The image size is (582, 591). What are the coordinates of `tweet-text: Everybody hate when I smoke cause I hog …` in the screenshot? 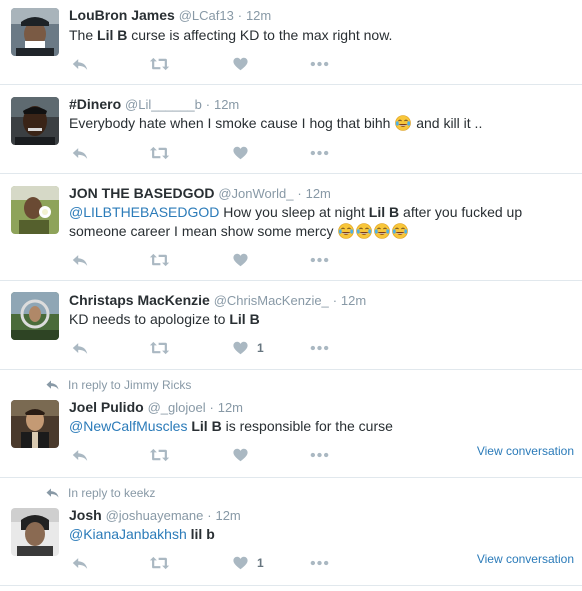 It's located at (309, 123).